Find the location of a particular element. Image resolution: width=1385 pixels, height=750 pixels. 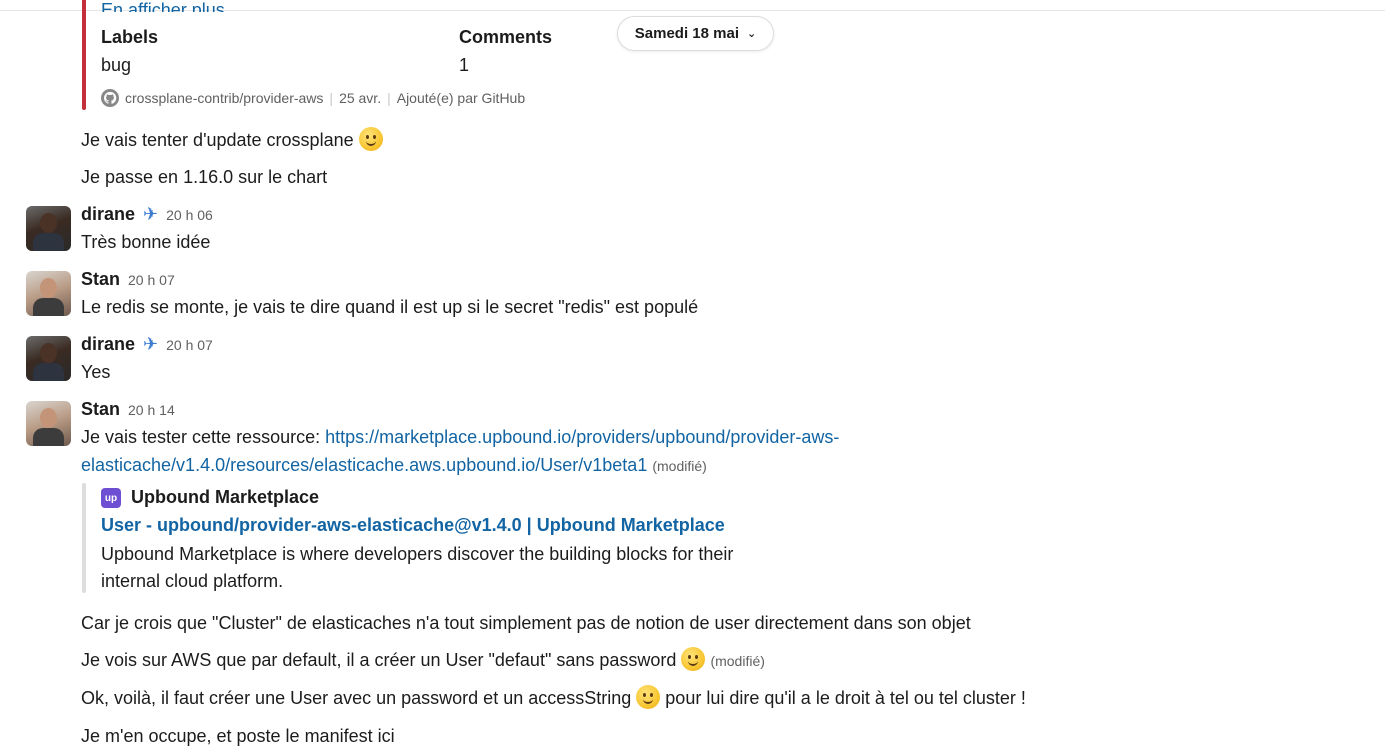

field-value-labels: bug is located at coordinates (116, 65).